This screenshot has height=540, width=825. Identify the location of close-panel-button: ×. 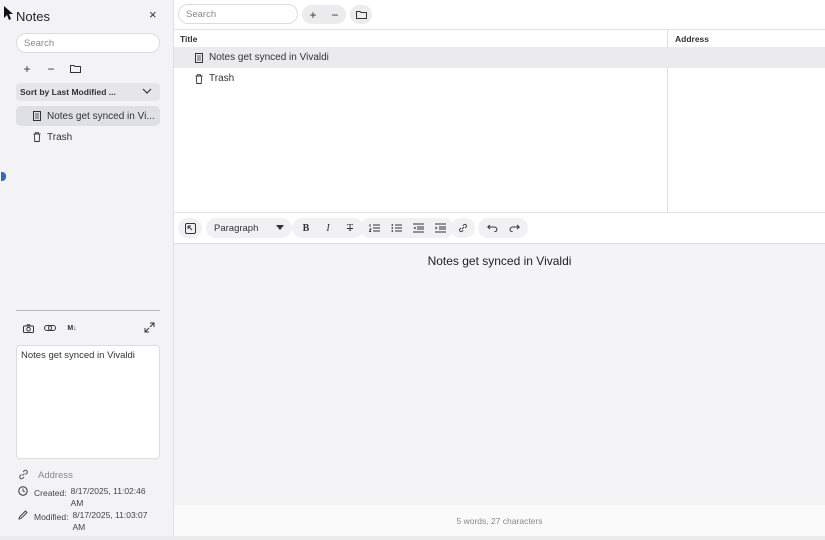
(153, 14).